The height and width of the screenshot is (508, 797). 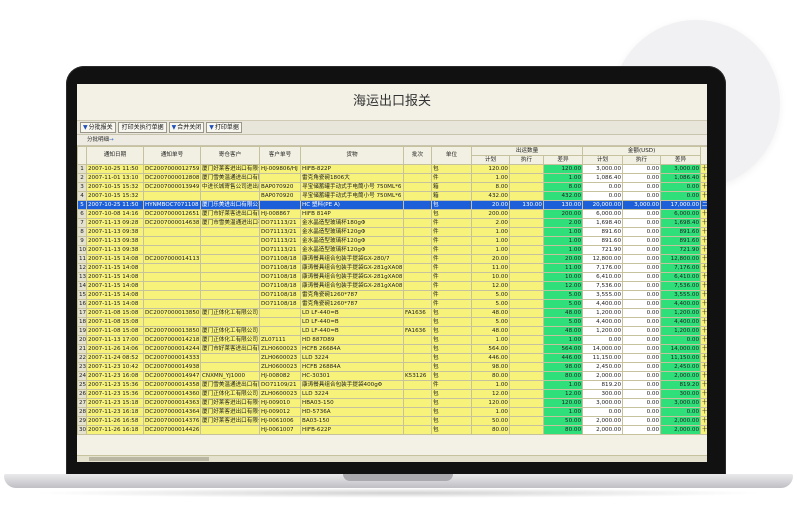 I want to click on table-cell: 2007-11-08 15:08, so click(x=115, y=331).